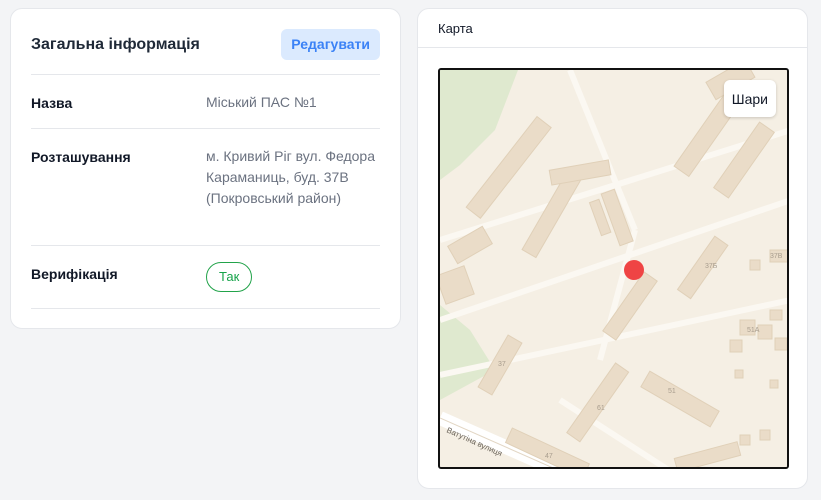 The height and width of the screenshot is (500, 821). I want to click on info-row-name: Назва Міський ПАС №1, so click(205, 102).